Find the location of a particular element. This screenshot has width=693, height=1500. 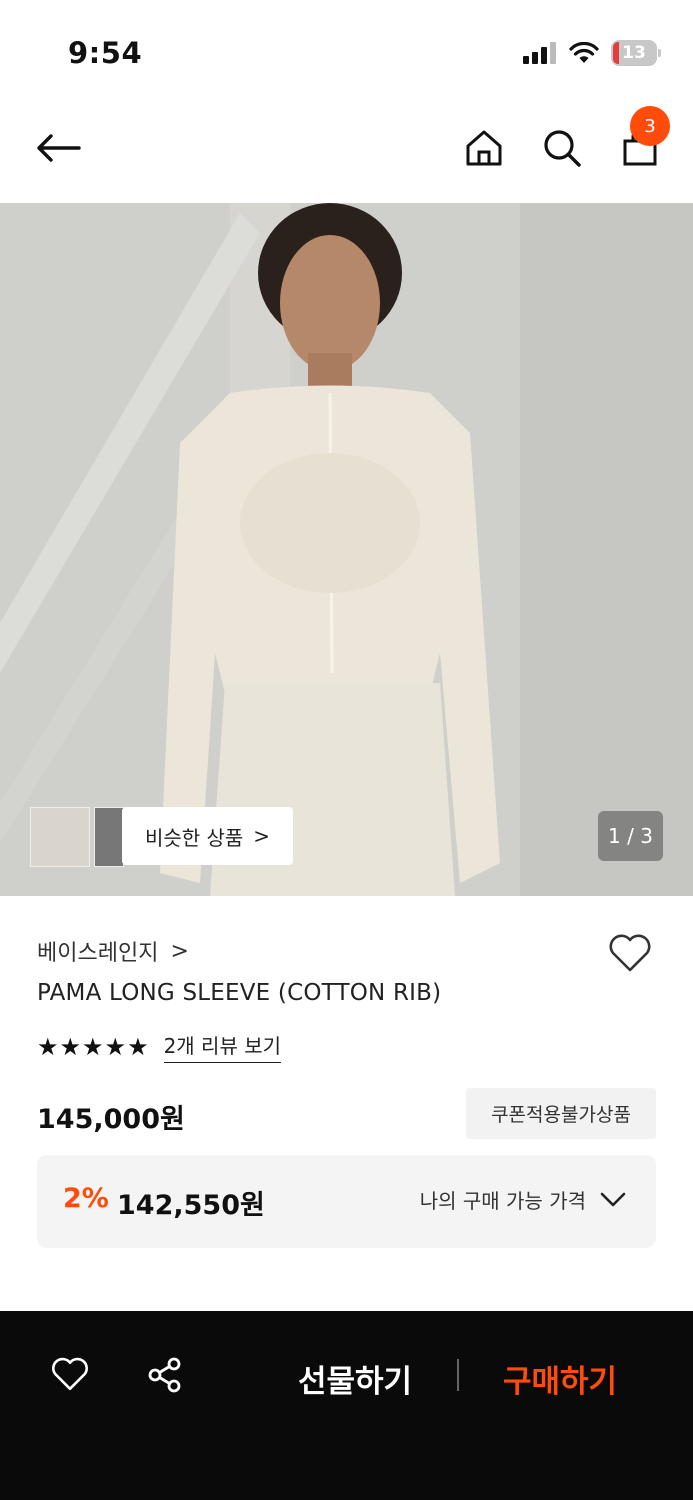

back-arrow-icon is located at coordinates (59, 148).